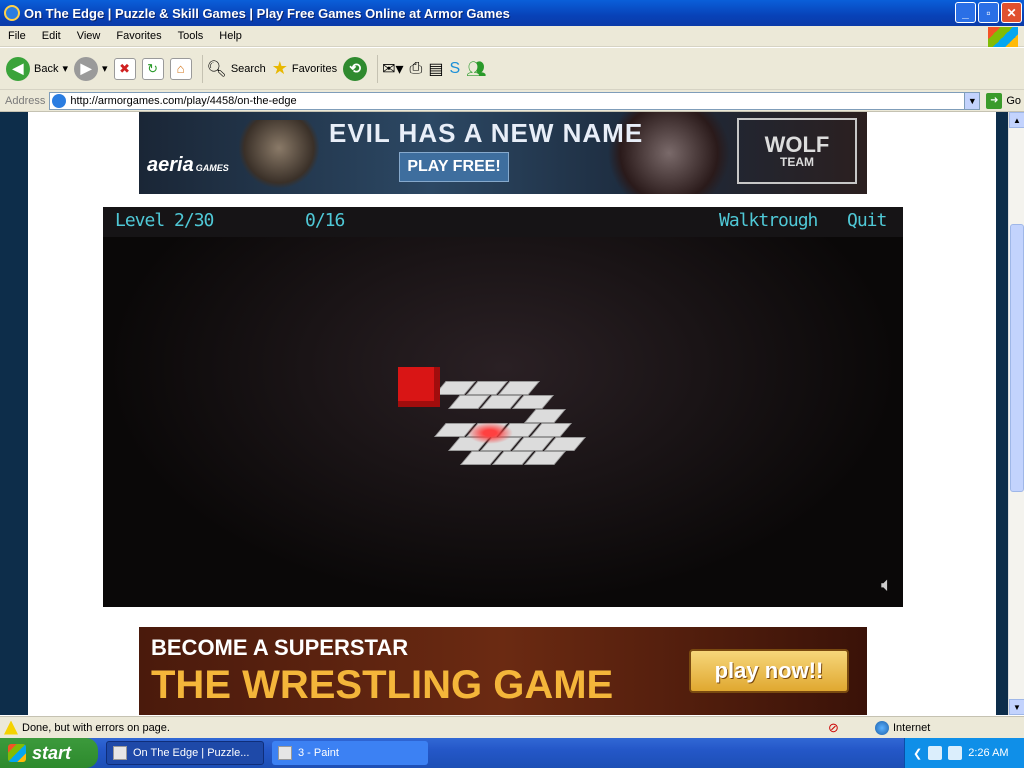 The width and height of the screenshot is (1024, 768). I want to click on ad-line2: THE WRESTLING GAME, so click(382, 685).